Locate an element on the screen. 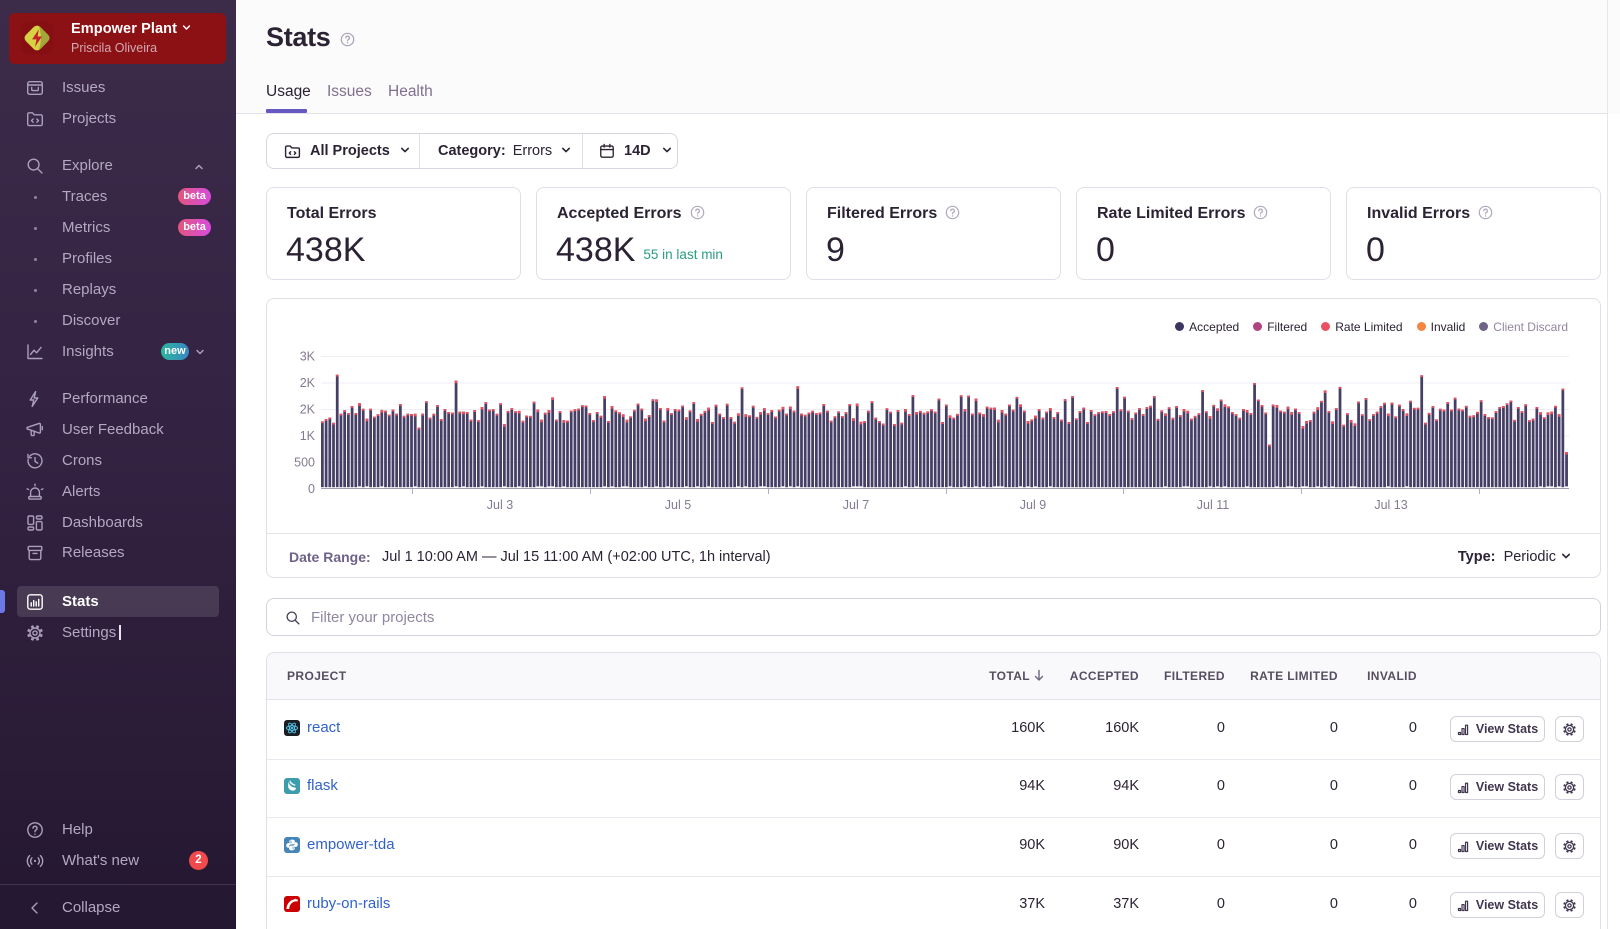 This screenshot has width=1620, height=929. svg-text: Jul 13 is located at coordinates (1390, 505).